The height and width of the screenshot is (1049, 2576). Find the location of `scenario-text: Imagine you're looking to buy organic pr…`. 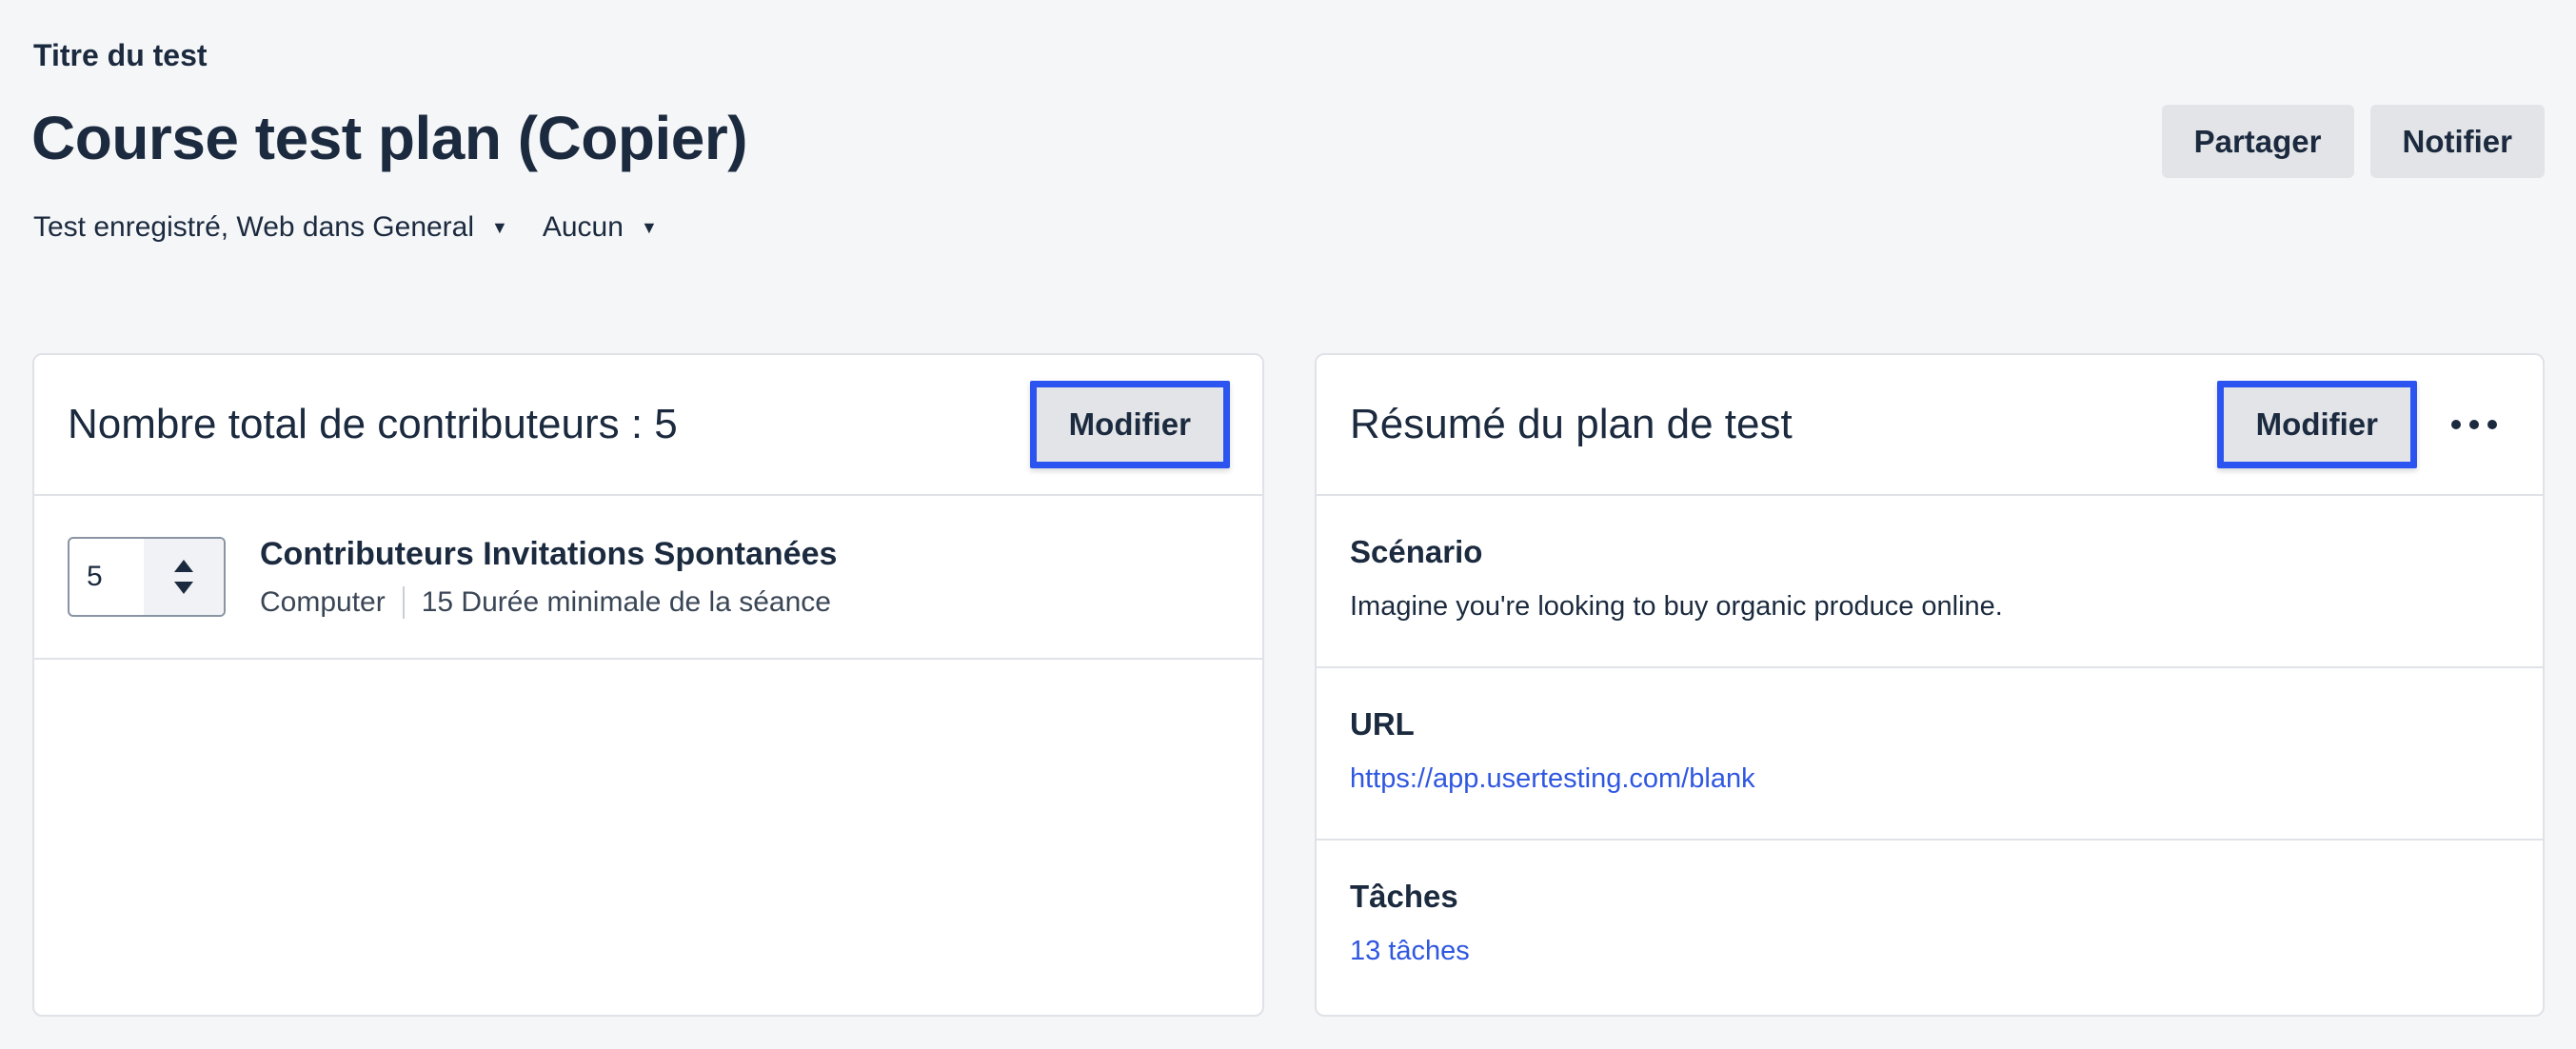

scenario-text: Imagine you're looking to buy organic pr… is located at coordinates (1676, 606).